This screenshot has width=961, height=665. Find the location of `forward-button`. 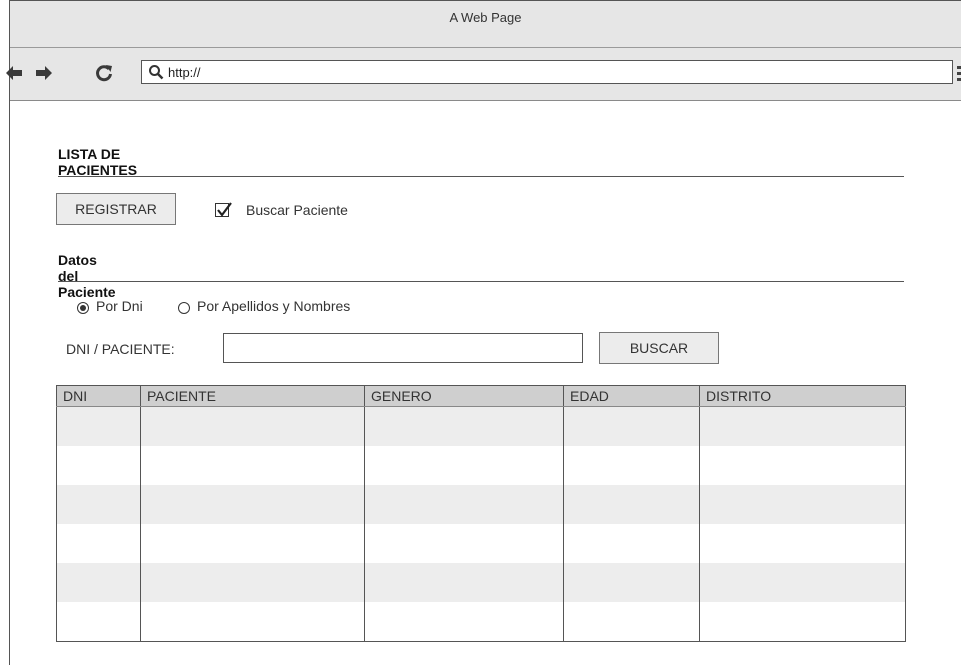

forward-button is located at coordinates (44, 73).